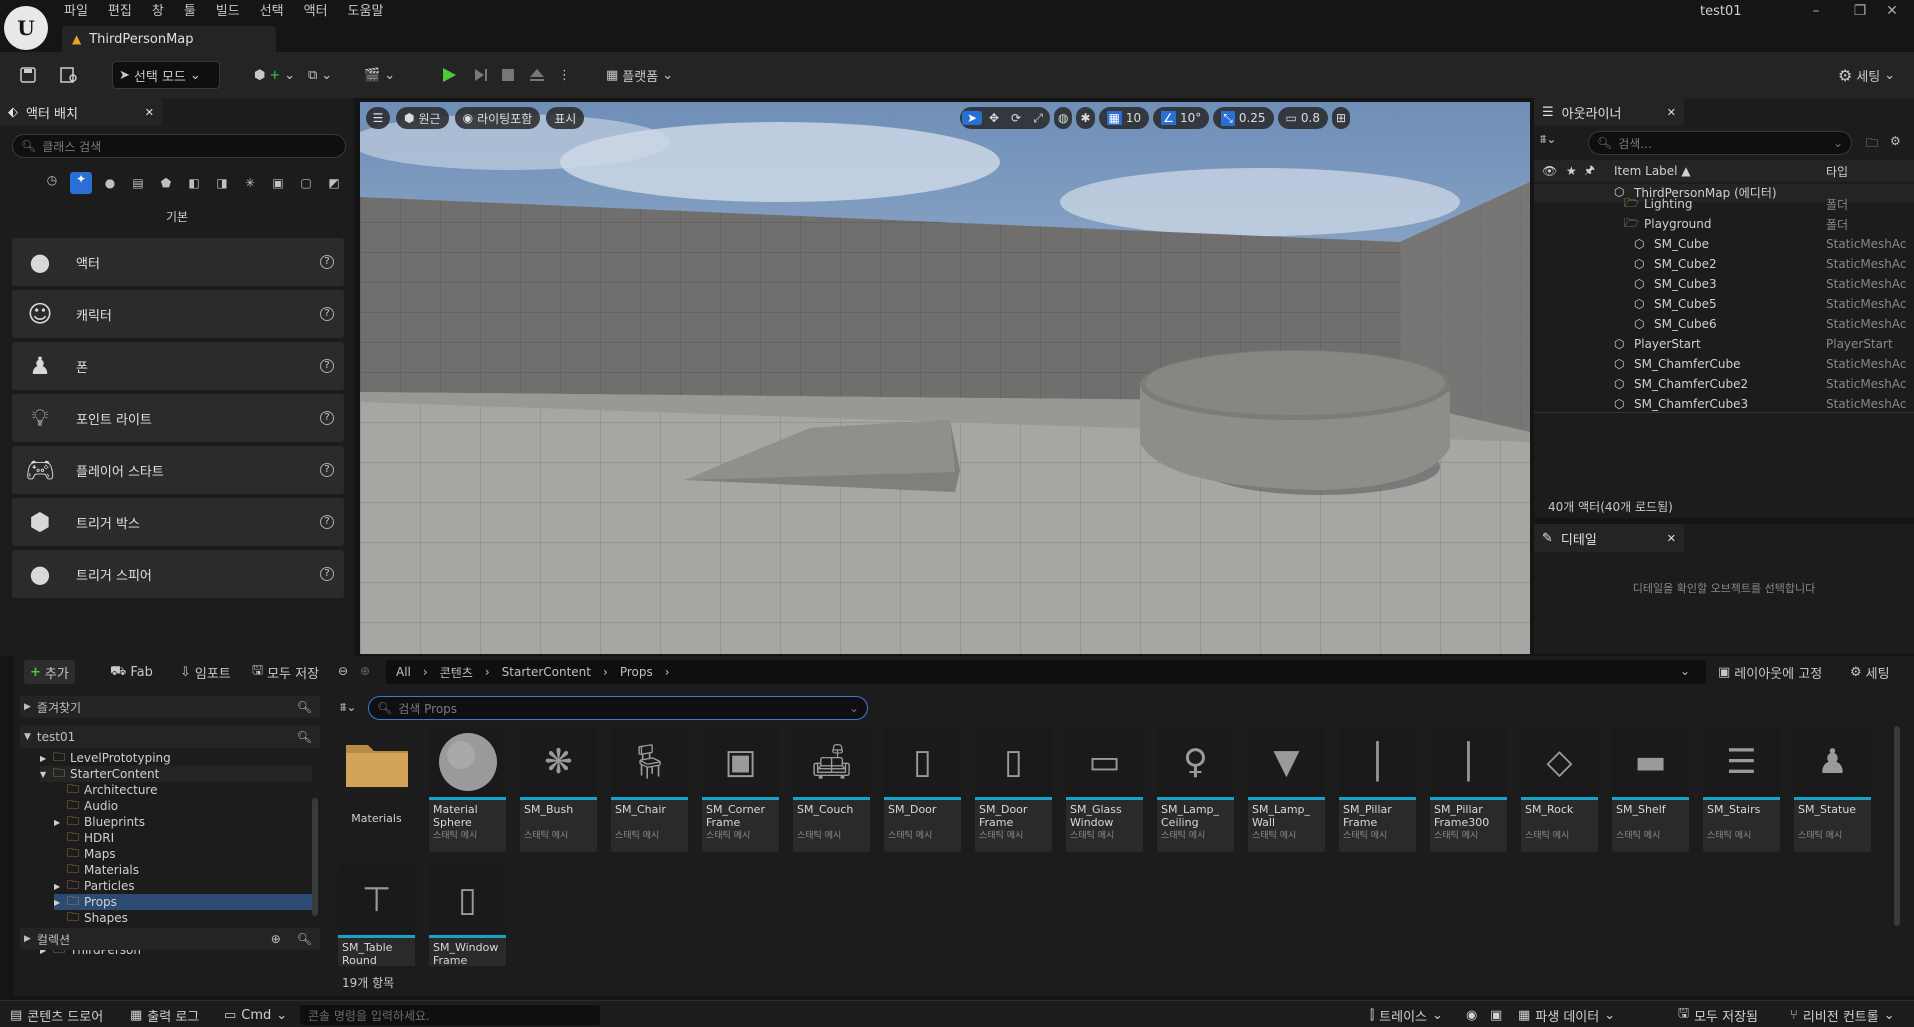  I want to click on outliner-row: ⬡ SM_Cube5 StaticMeshActor, so click(1724, 304).